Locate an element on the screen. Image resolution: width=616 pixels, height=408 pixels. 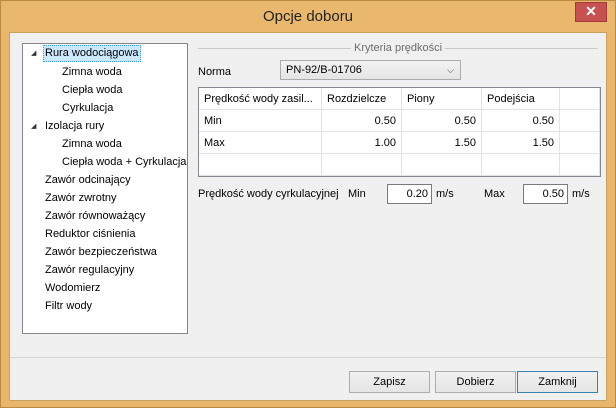
chevron-down-icon: ⌵ is located at coordinates (450, 70).